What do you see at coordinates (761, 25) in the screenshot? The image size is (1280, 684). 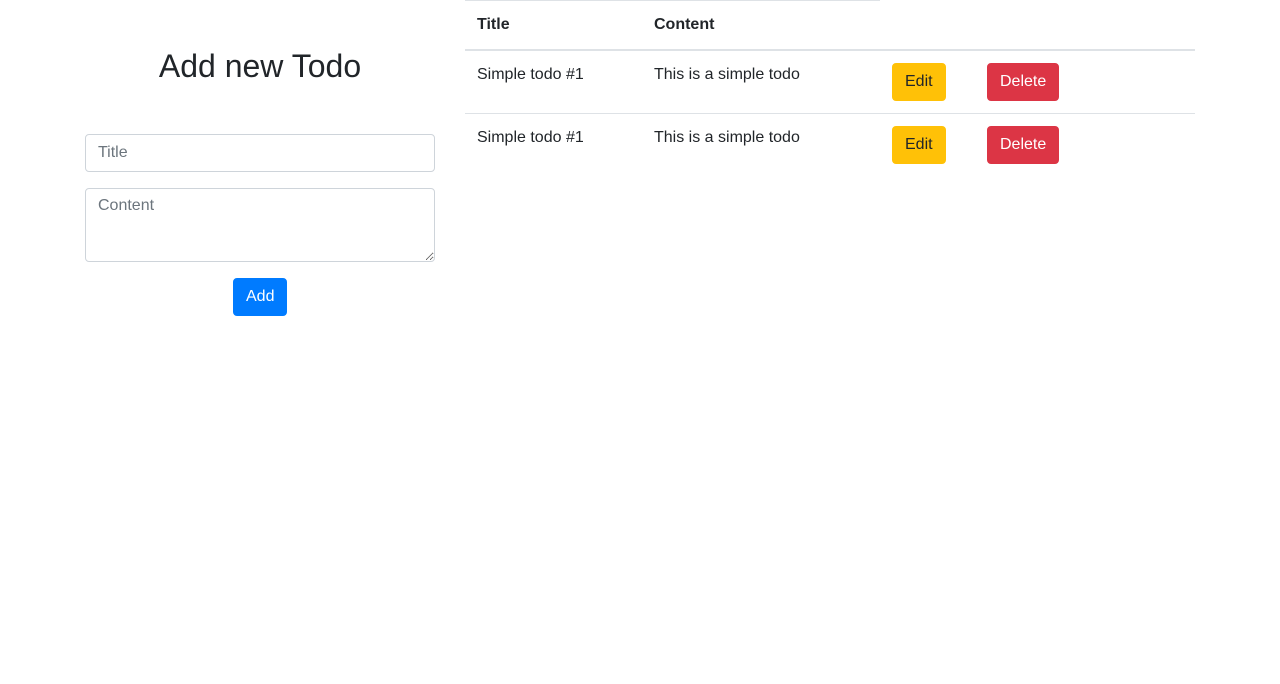 I see `header-content: Content` at bounding box center [761, 25].